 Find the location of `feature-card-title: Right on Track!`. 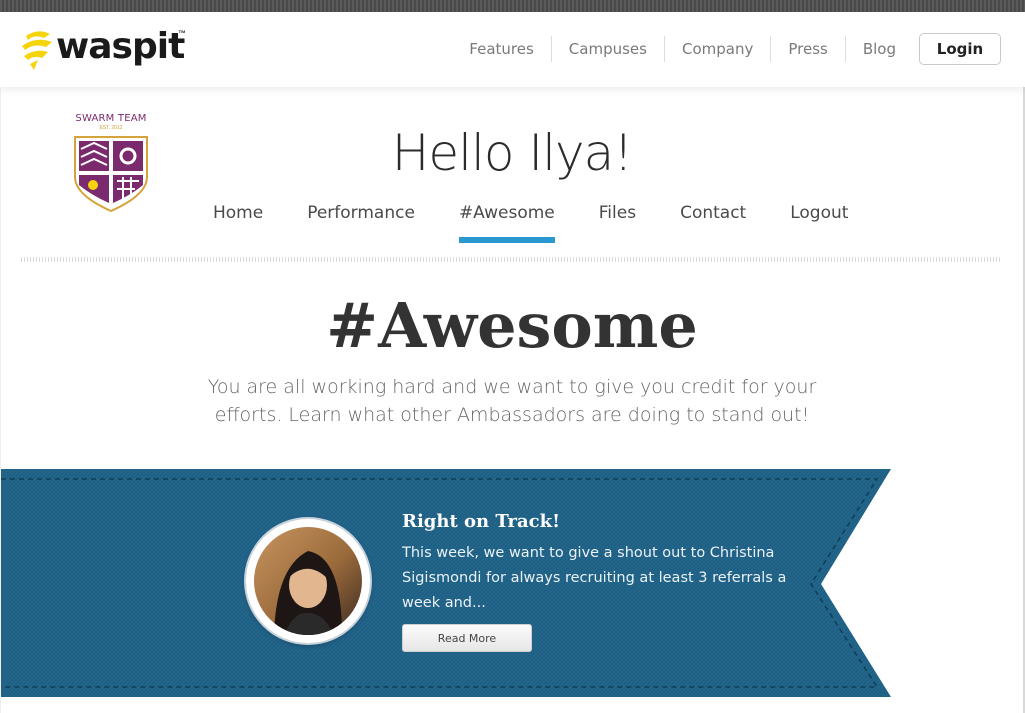

feature-card-title: Right on Track! is located at coordinates (481, 521).